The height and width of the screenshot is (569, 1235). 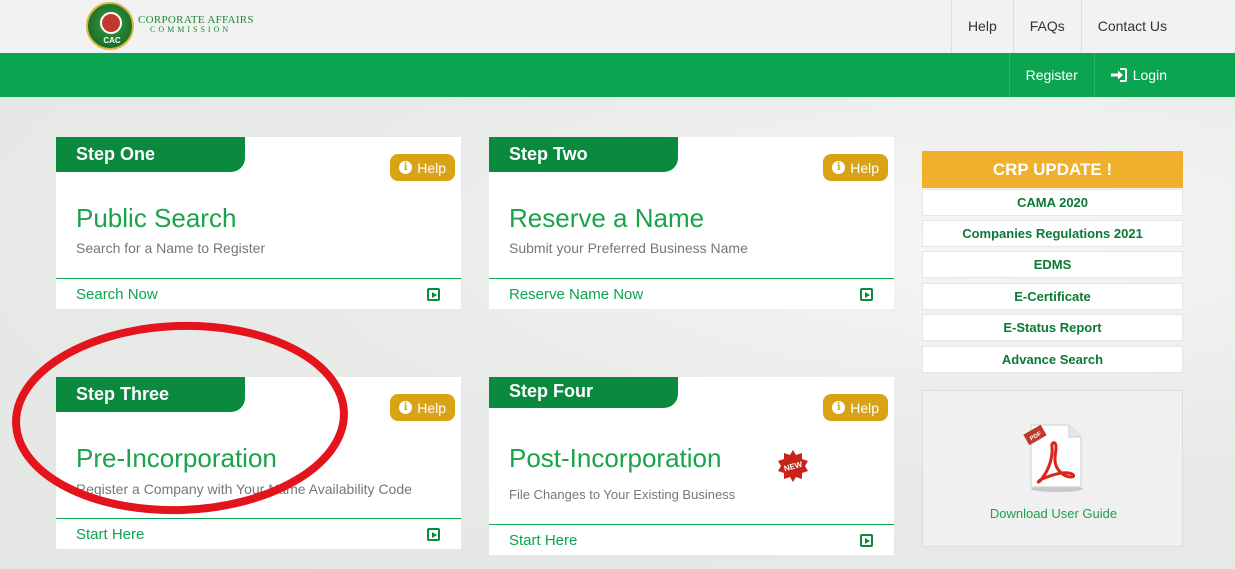 I want to click on crp-link-cama-2020: CAMA 2020, so click(x=1052, y=202).